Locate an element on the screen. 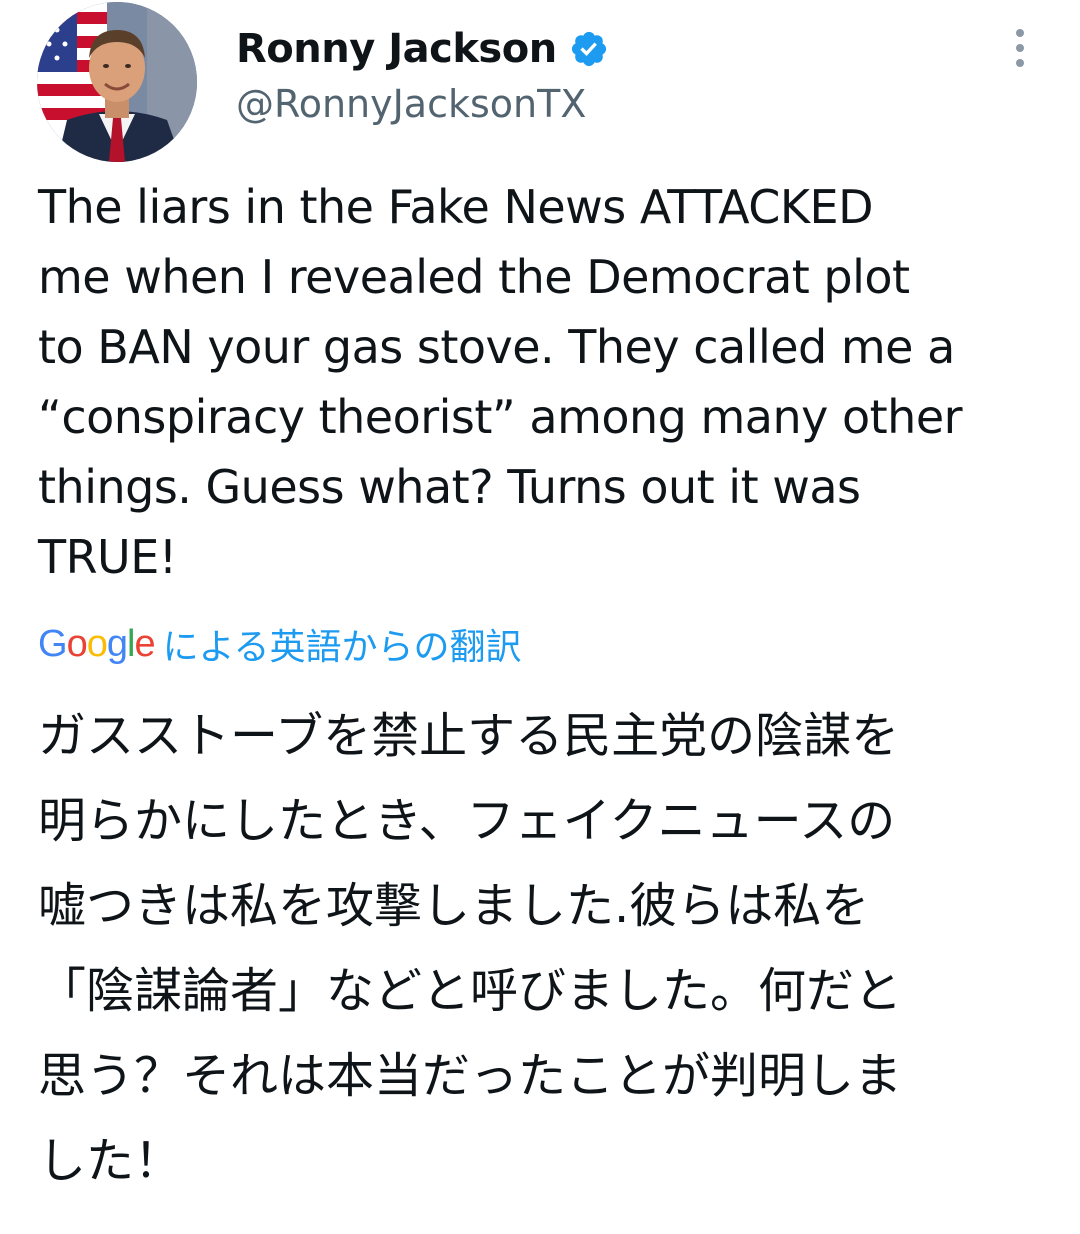  google-logo-letter: G is located at coordinates (53, 643).